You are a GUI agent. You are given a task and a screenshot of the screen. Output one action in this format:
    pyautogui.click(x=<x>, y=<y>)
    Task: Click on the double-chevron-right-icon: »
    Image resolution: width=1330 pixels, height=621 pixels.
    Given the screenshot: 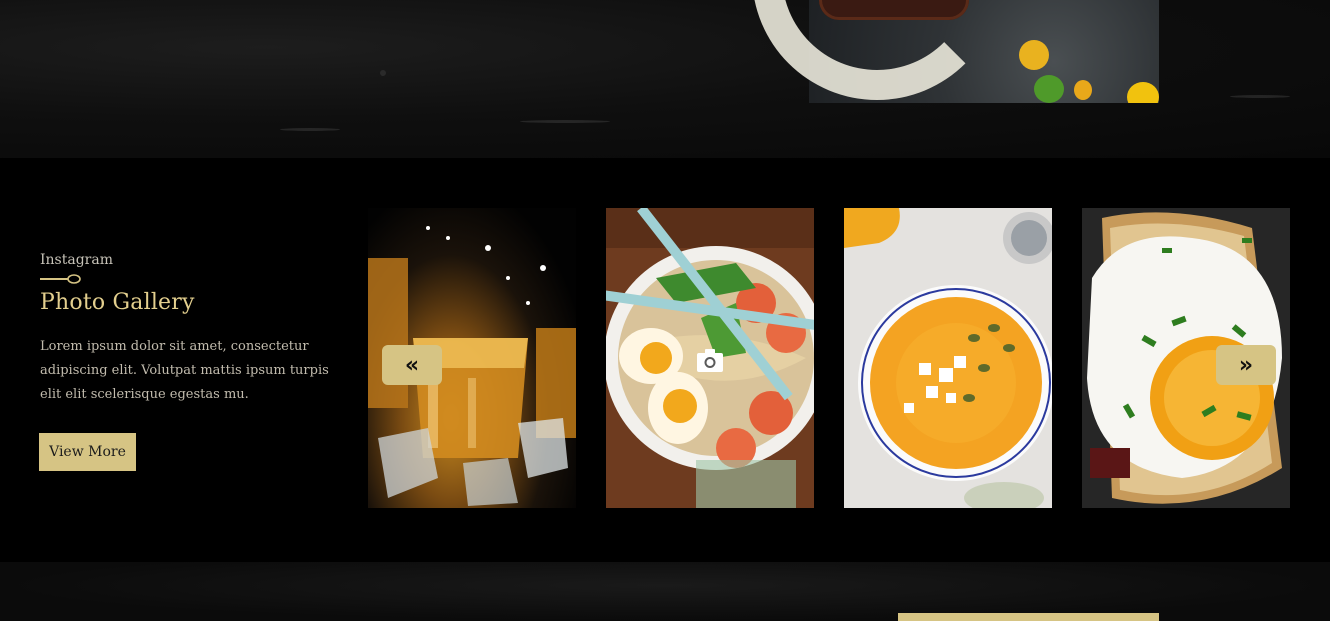 What is the action you would take?
    pyautogui.click(x=1246, y=365)
    